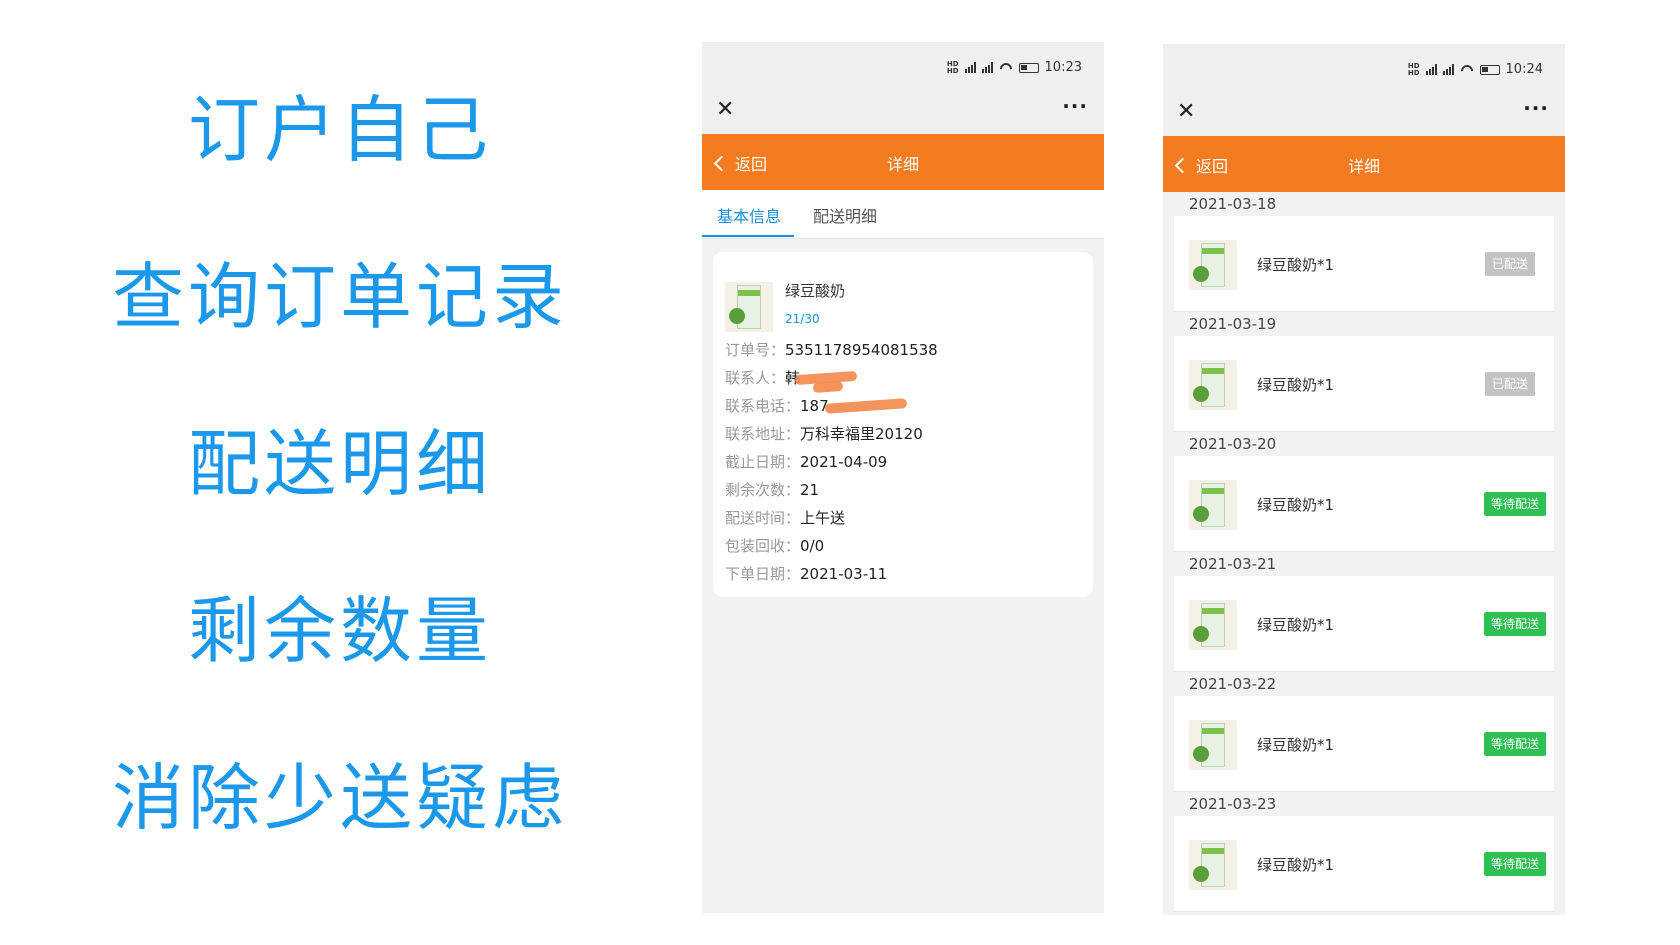 The width and height of the screenshot is (1680, 945). I want to click on field-label: 下单日期：, so click(763, 574).